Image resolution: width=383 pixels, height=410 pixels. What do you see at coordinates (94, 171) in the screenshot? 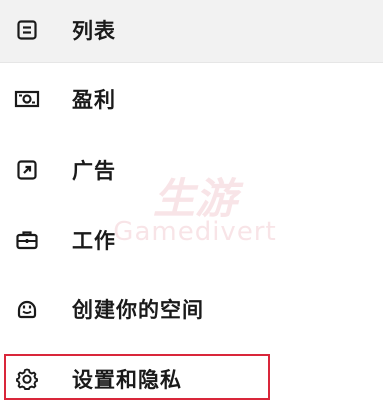
I see `menu-item-label: 广告` at bounding box center [94, 171].